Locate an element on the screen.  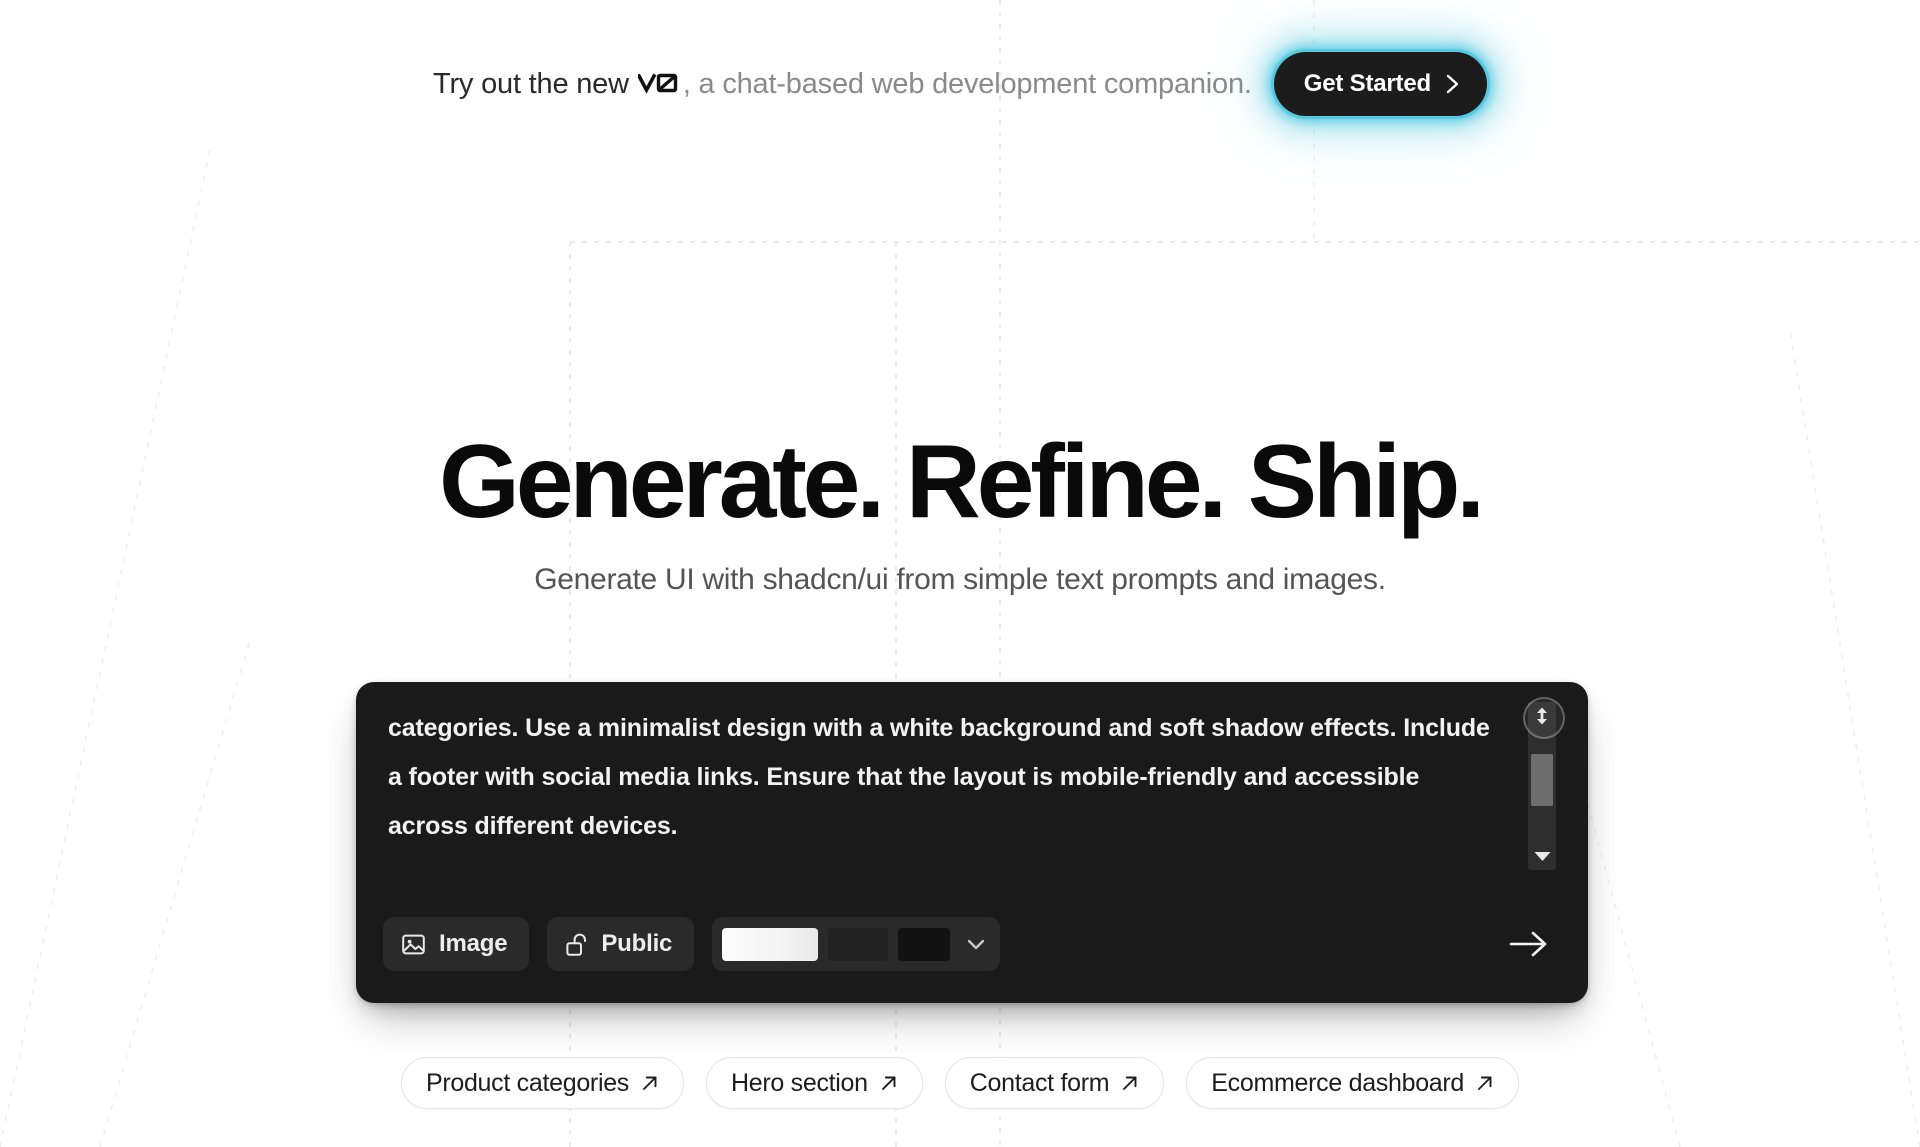
suggestion-chip-product-categories: Product categories is located at coordinates (542, 1083).